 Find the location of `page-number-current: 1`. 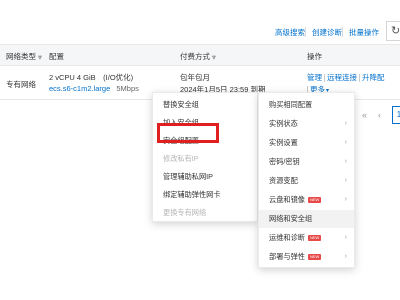

page-number-current: 1 is located at coordinates (396, 115).